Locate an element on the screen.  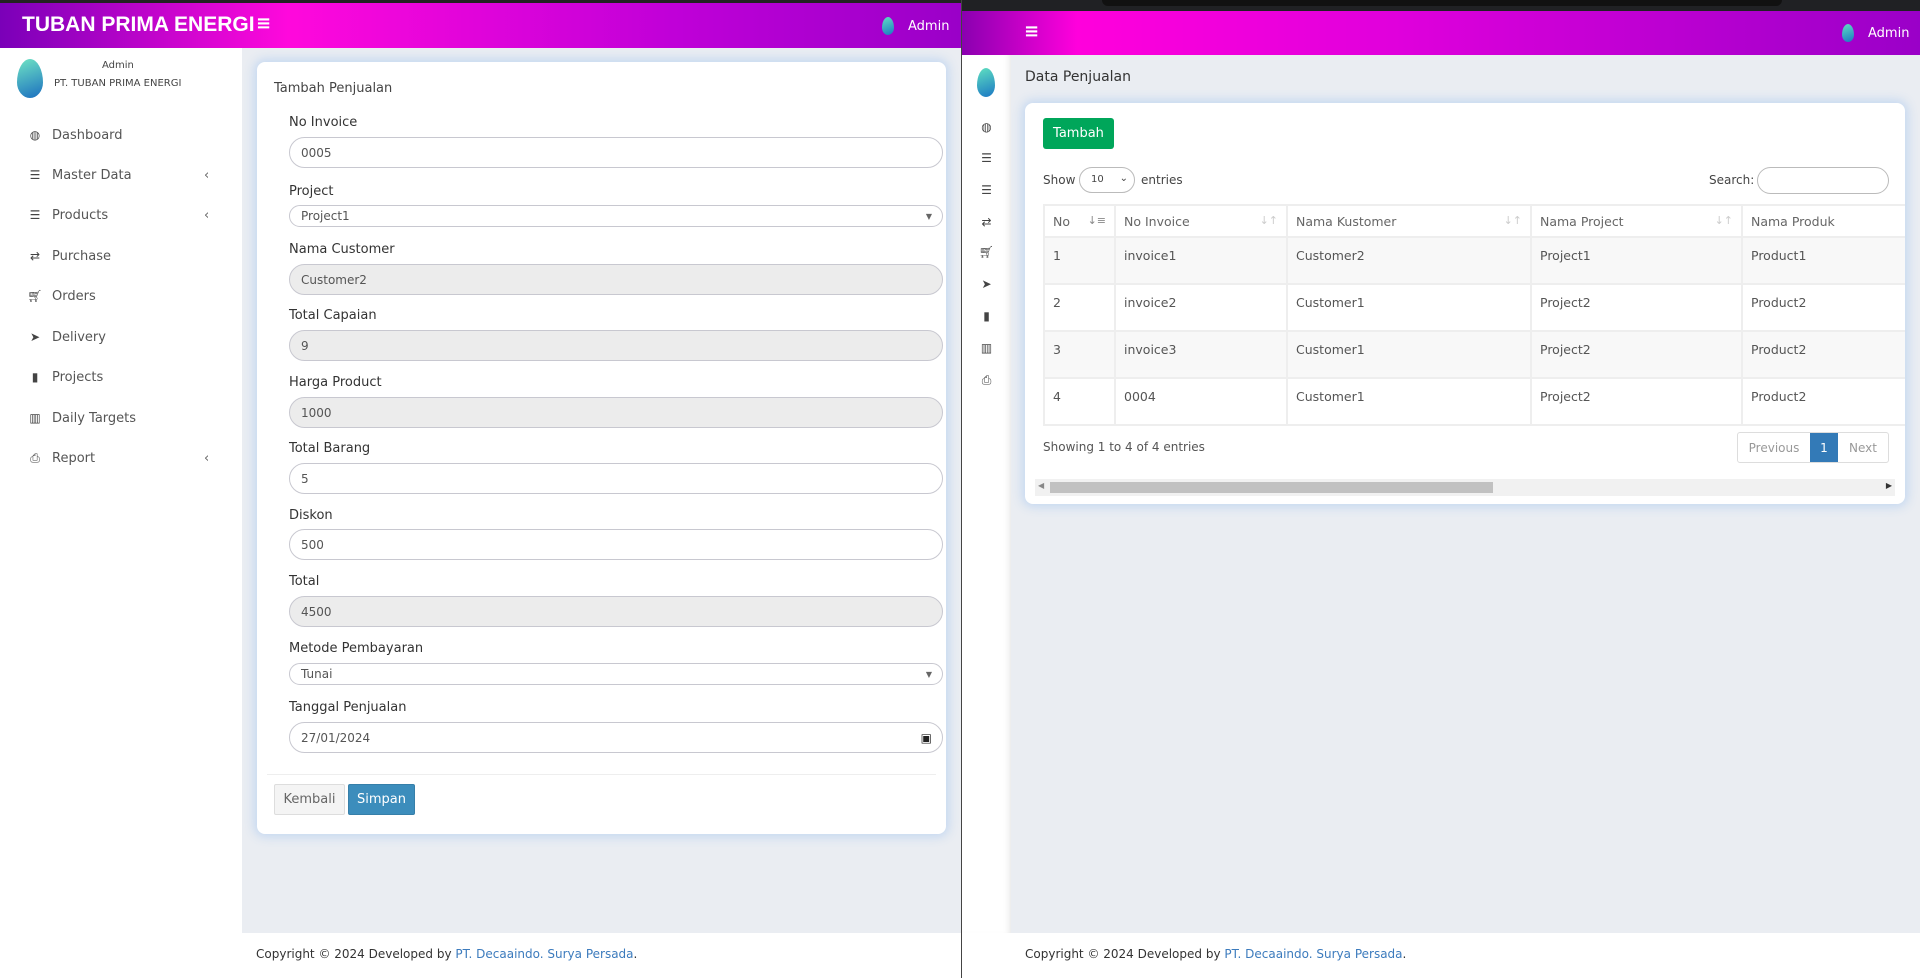
sidebar-company: PT. TUBAN PRIMA ENERGI is located at coordinates (118, 83).